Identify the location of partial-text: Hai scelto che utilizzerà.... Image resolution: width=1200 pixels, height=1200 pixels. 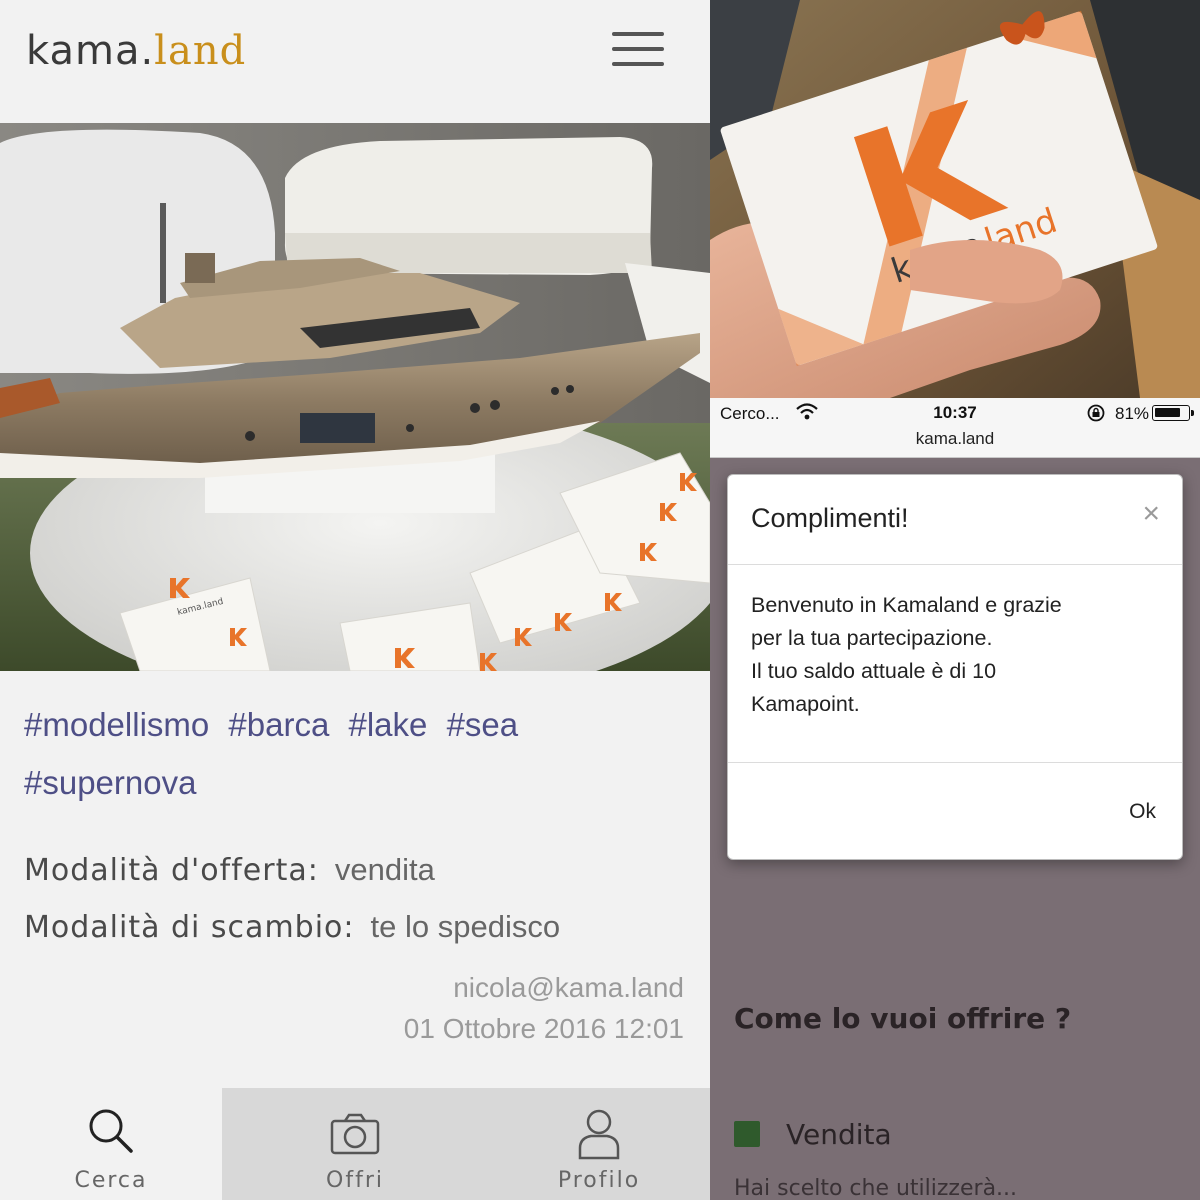
(876, 1188).